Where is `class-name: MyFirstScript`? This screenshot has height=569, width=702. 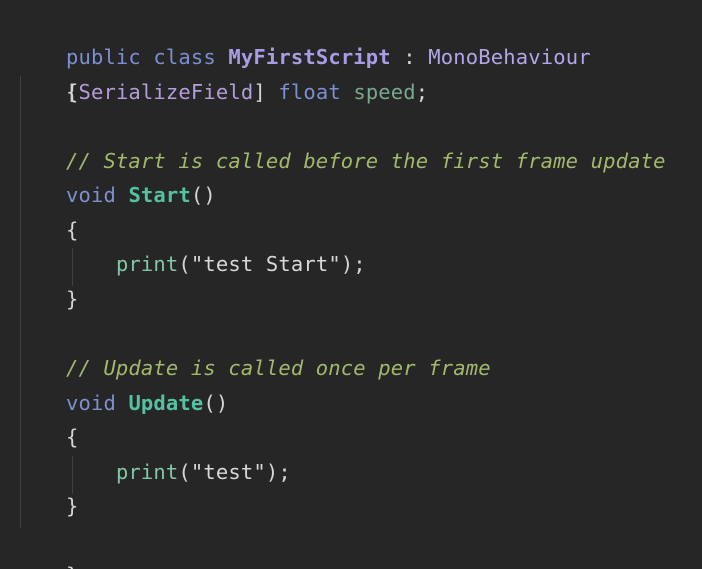
class-name: MyFirstScript is located at coordinates (309, 57).